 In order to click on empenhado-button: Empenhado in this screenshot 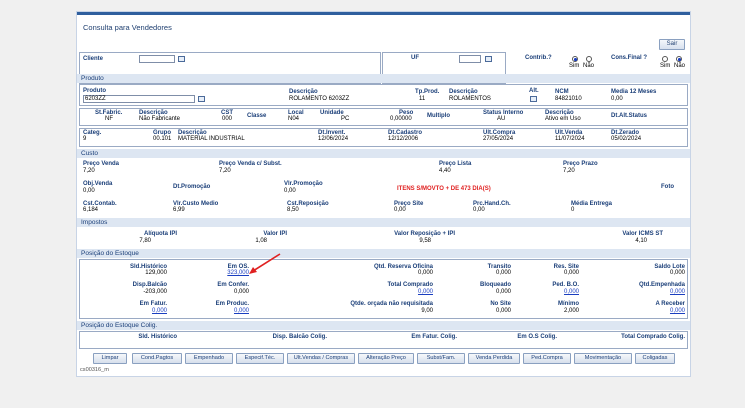, I will do `click(209, 358)`.